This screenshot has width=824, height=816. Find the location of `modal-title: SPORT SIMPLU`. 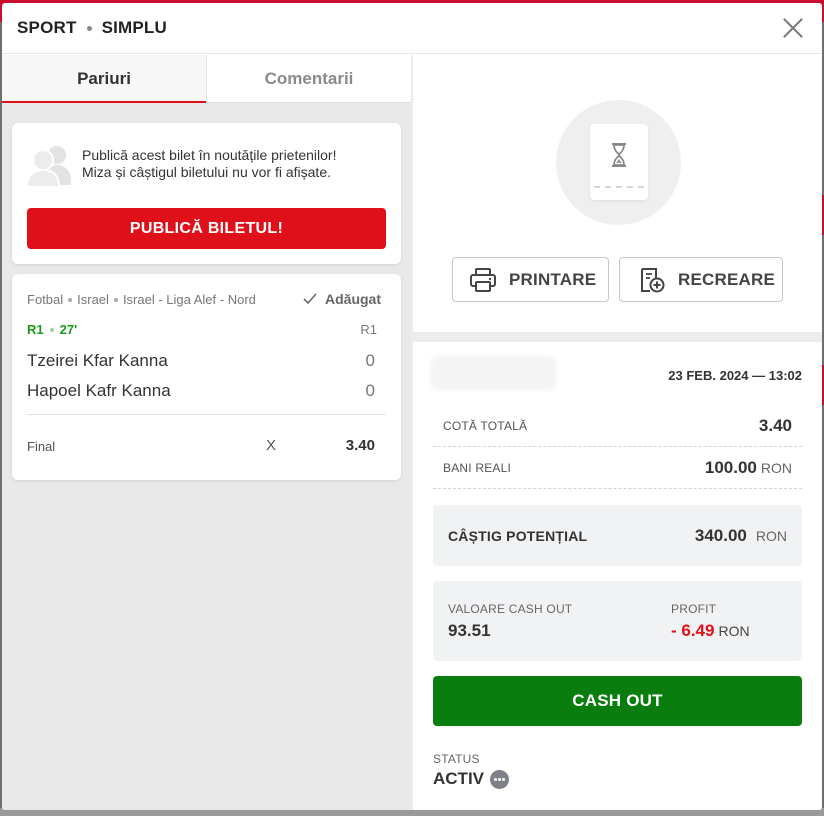

modal-title: SPORT SIMPLU is located at coordinates (92, 28).